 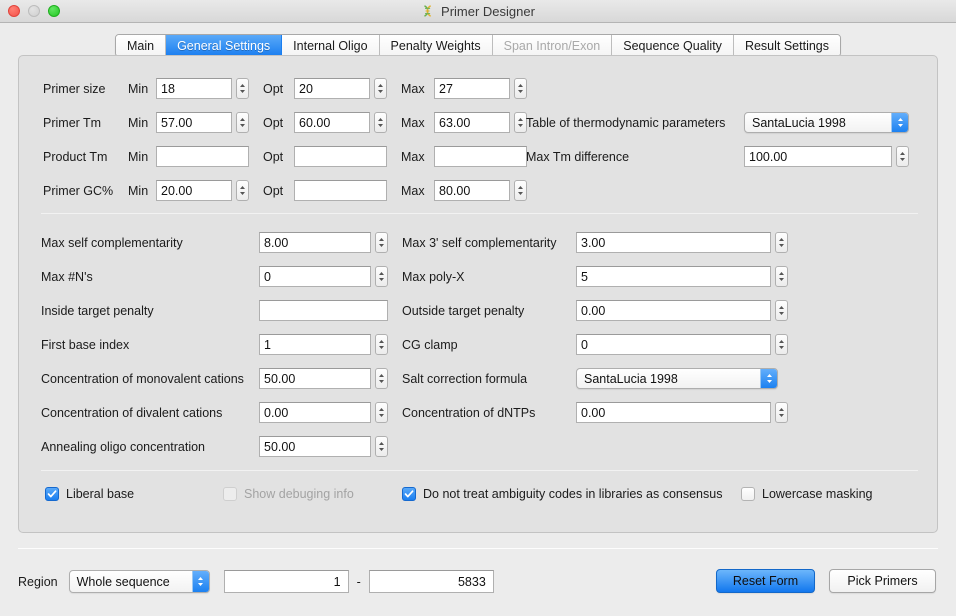 What do you see at coordinates (381, 446) in the screenshot?
I see `annealing-oligo-concentration-stepper` at bounding box center [381, 446].